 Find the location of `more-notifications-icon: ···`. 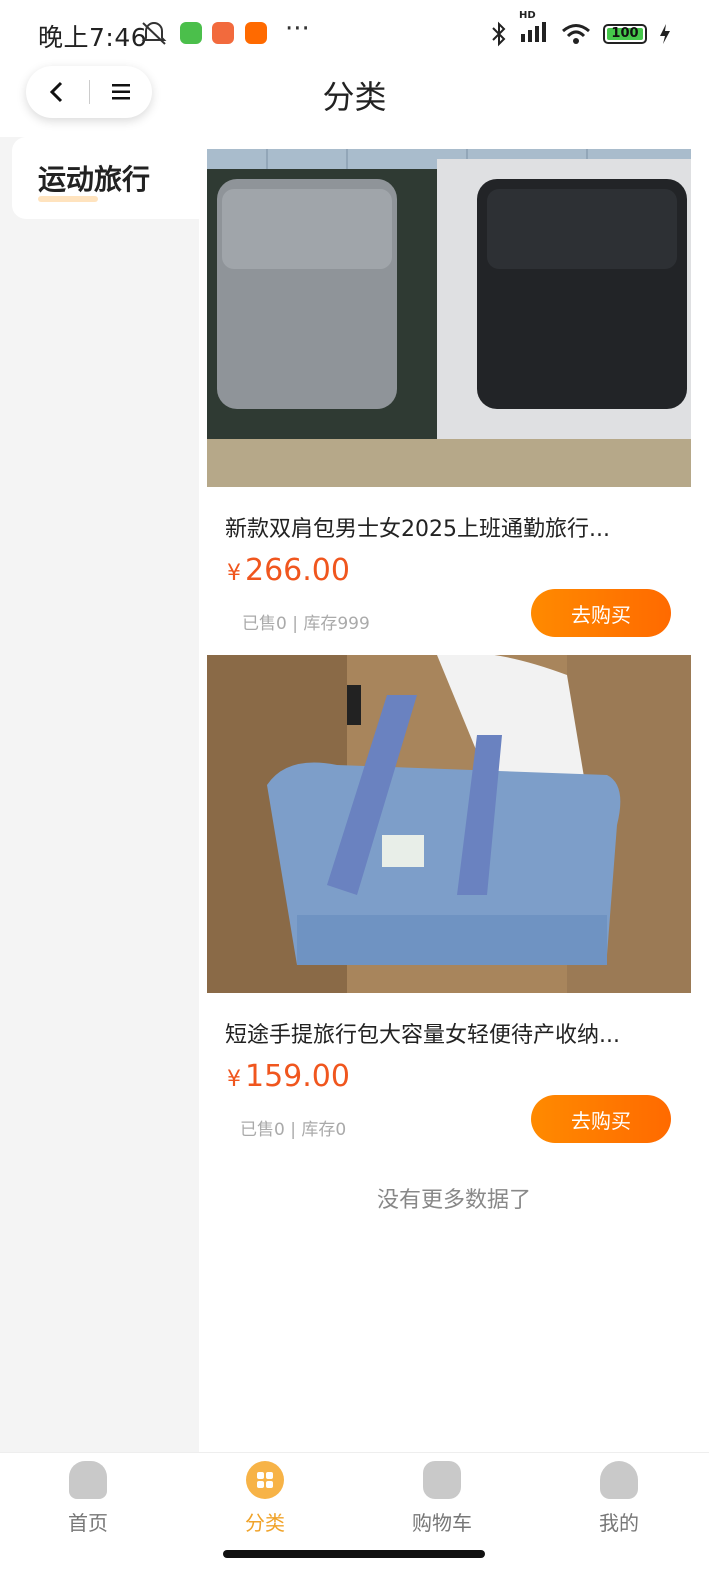

more-notifications-icon: ··· is located at coordinates (297, 29).